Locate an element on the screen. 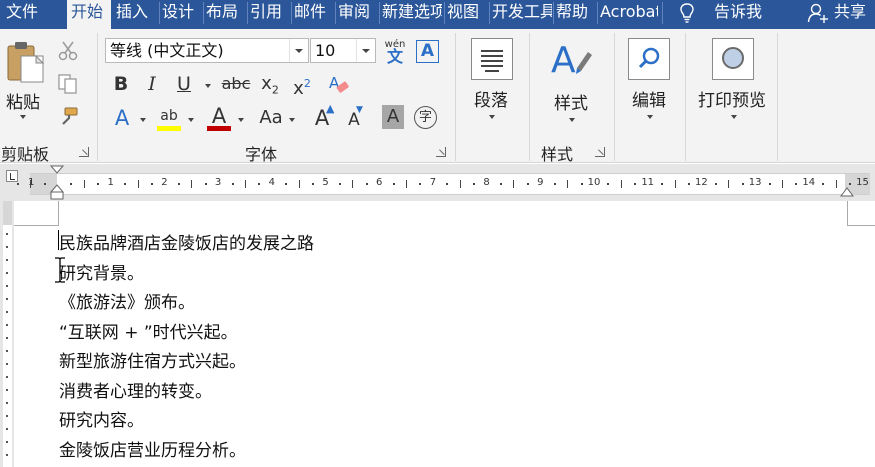 The height and width of the screenshot is (467, 875). ruler-number: 10 is located at coordinates (594, 182).